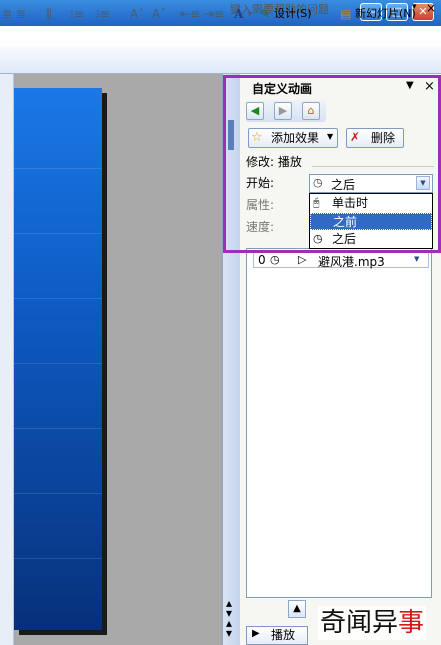  I want to click on watermark-accent: 事, so click(411, 623).